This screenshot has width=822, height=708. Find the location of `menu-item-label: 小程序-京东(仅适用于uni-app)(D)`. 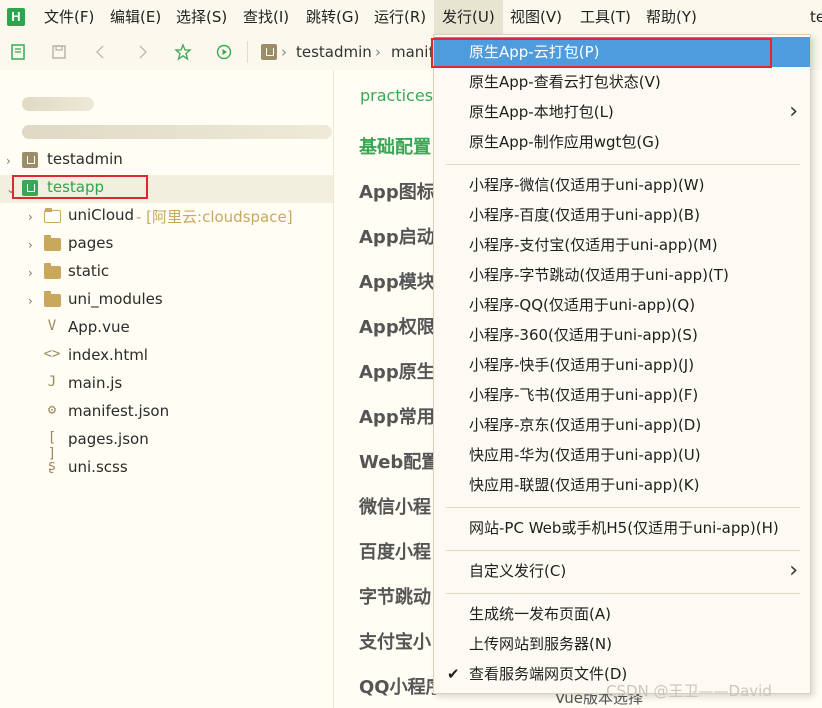

menu-item-label: 小程序-京东(仅适用于uni-app)(D) is located at coordinates (585, 425).